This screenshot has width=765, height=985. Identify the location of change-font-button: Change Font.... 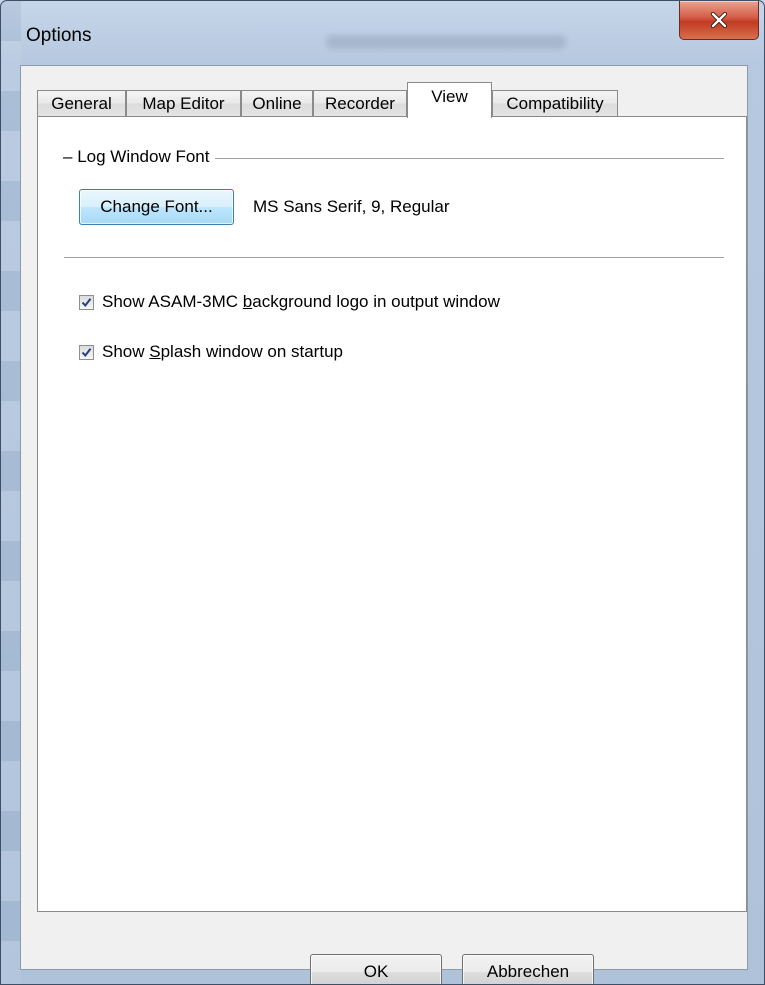
(156, 207).